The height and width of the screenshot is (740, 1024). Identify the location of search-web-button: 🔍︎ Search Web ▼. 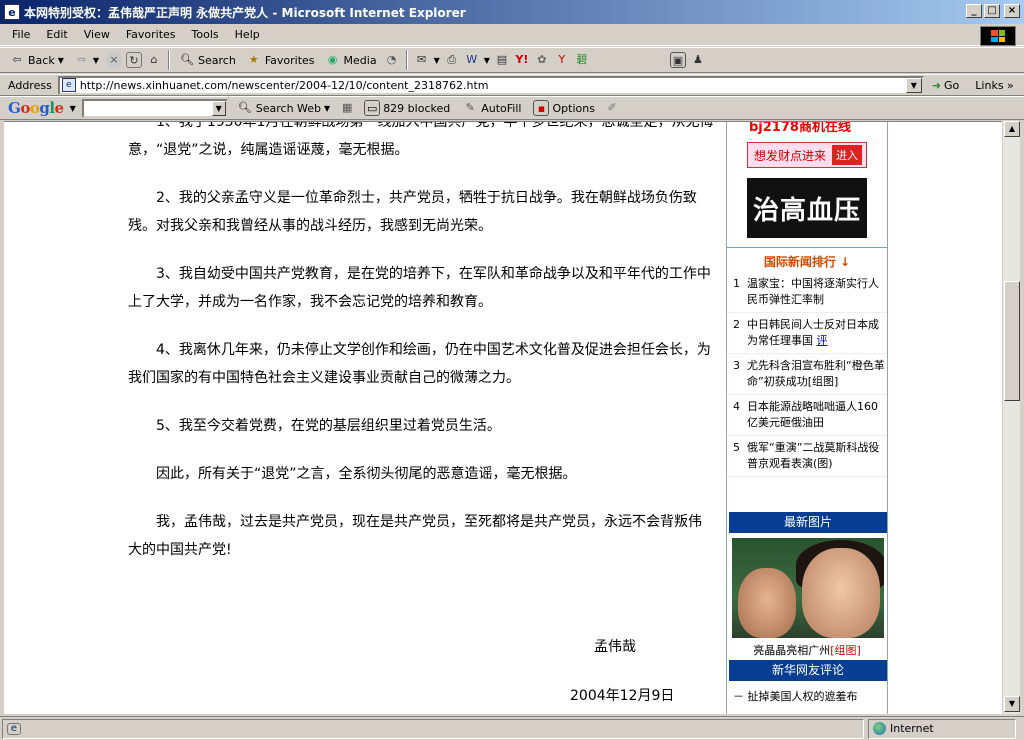
(283, 108).